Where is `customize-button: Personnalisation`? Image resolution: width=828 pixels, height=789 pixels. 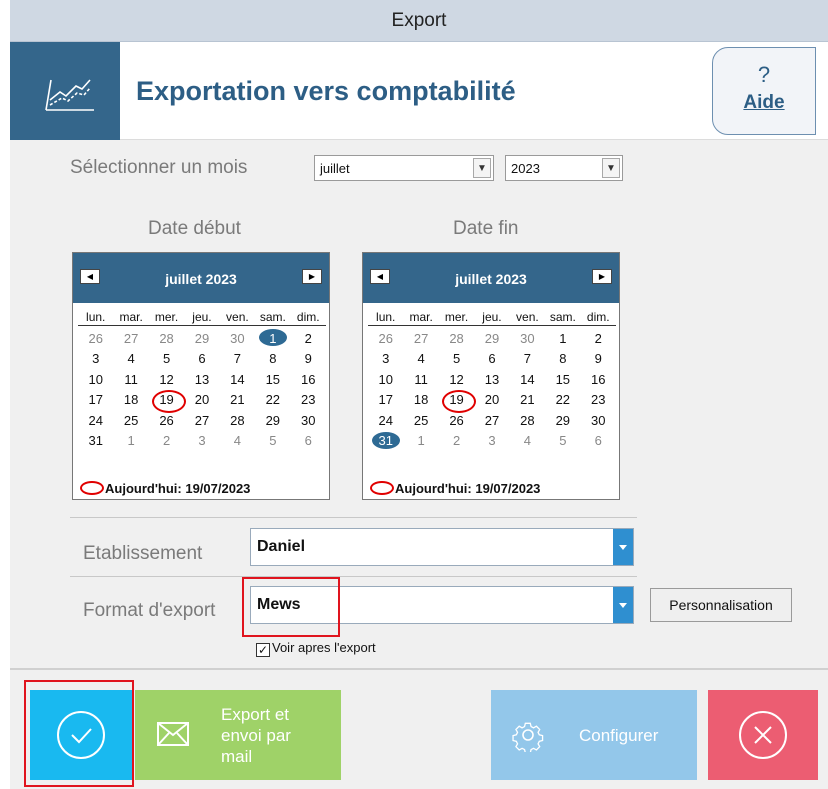 customize-button: Personnalisation is located at coordinates (721, 605).